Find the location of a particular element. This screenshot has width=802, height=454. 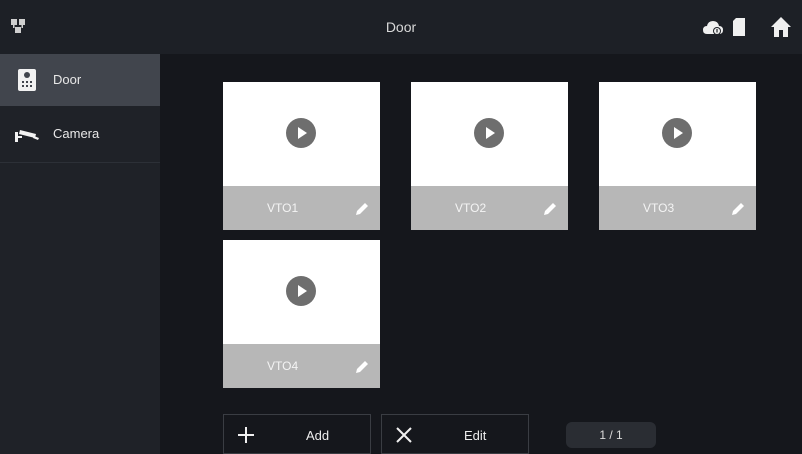

edit-button: Edit is located at coordinates (455, 434).